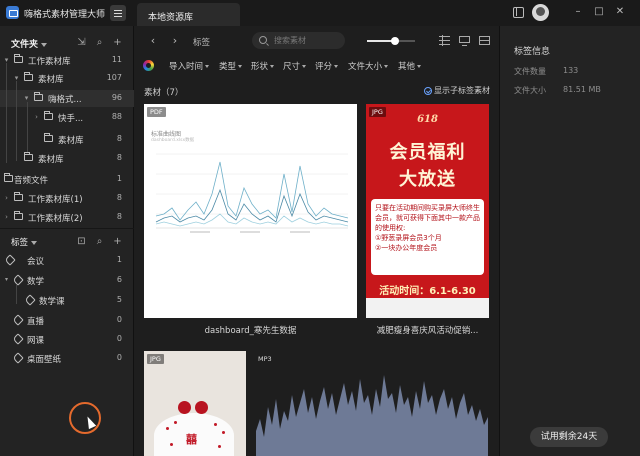 This screenshot has height=456, width=640. I want to click on filter-import-time: 导入时间, so click(189, 66).